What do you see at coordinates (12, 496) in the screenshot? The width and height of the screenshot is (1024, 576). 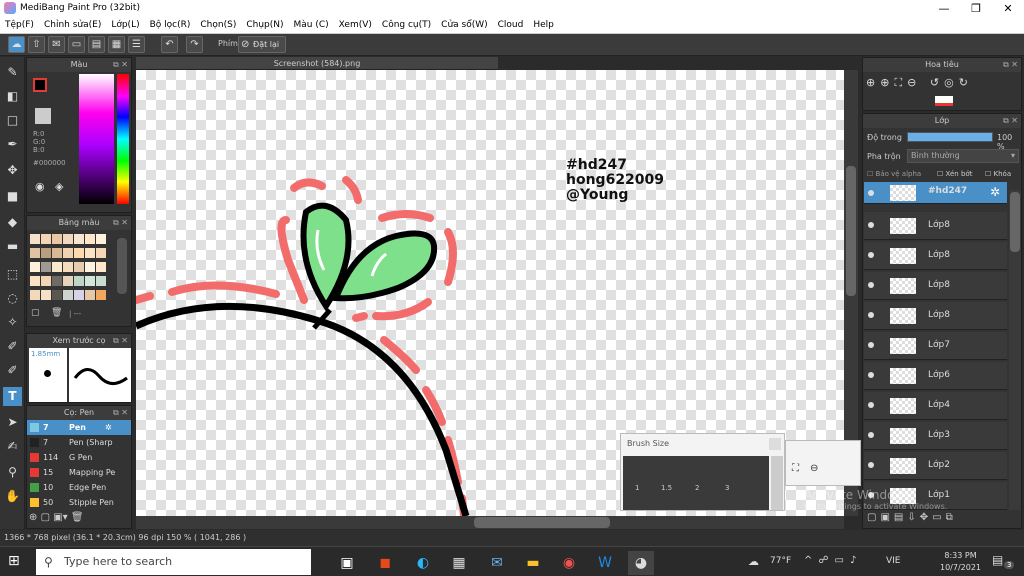 I see `hand-tool-icon: ✋` at bounding box center [12, 496].